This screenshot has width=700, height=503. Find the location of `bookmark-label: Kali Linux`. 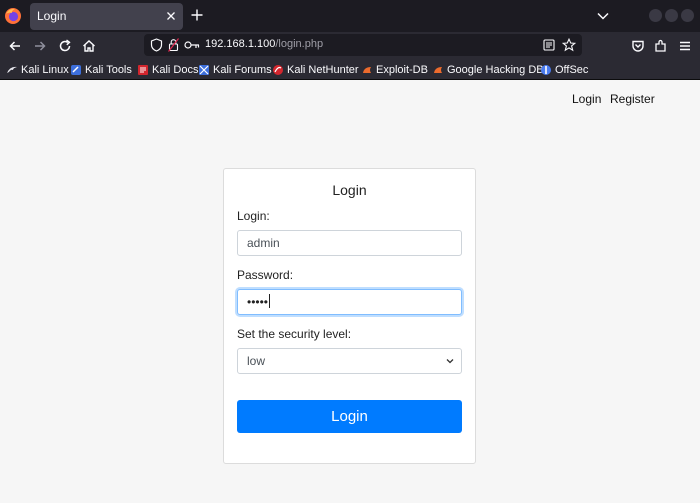

bookmark-label: Kali Linux is located at coordinates (45, 69).